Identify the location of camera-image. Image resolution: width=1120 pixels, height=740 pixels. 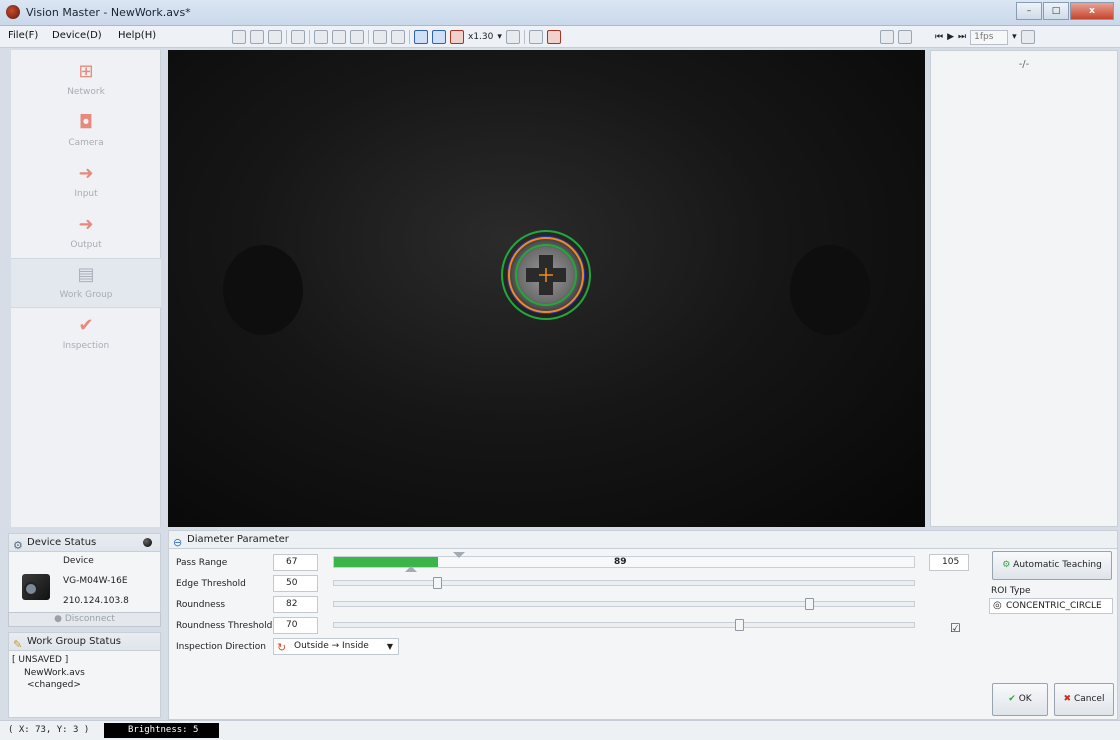
(546, 282).